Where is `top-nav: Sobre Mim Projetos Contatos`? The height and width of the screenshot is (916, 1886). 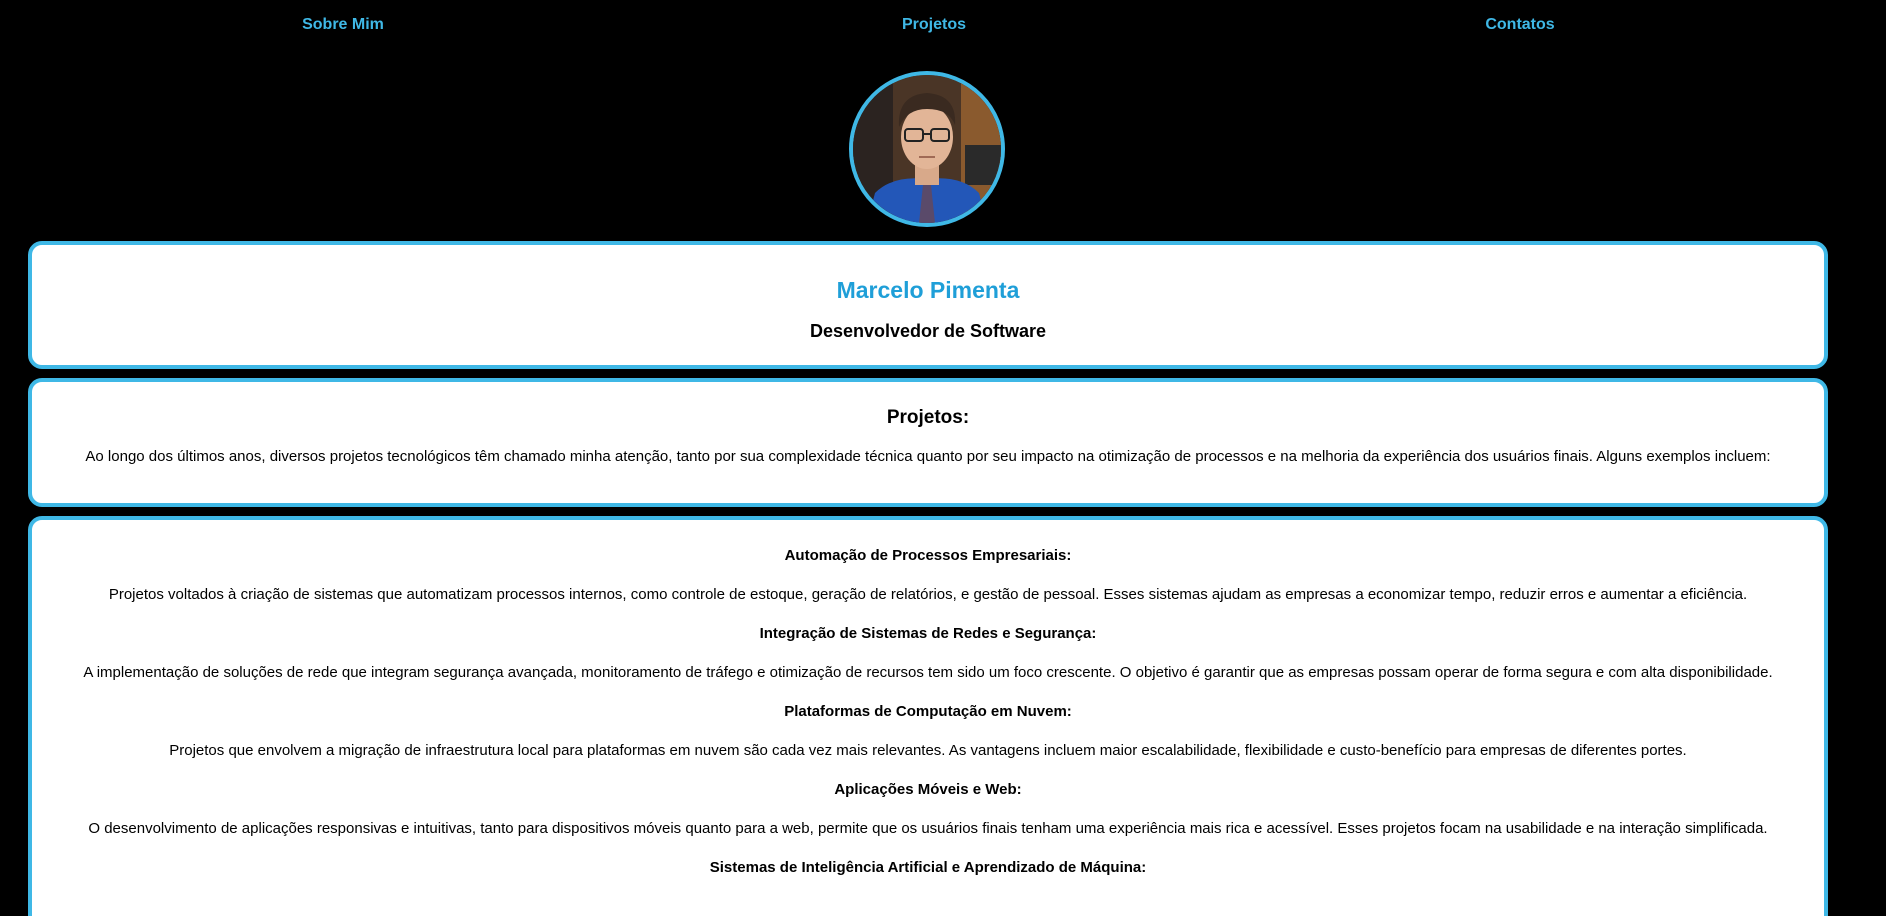 top-nav: Sobre Mim Projetos Contatos is located at coordinates (943, 25).